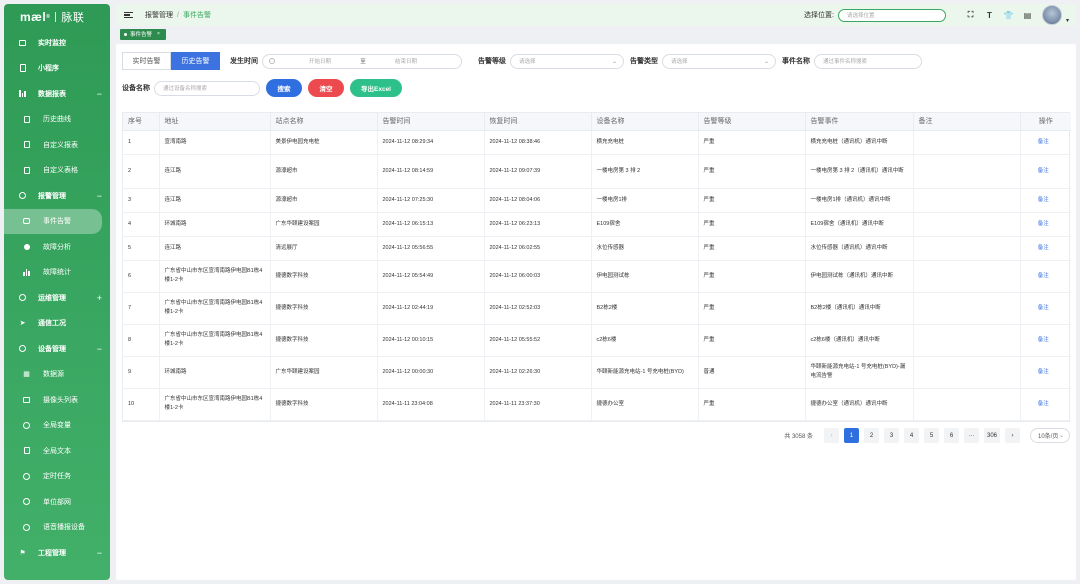  I want to click on sidebar-item-6: 报警管理 −, so click(57, 196).